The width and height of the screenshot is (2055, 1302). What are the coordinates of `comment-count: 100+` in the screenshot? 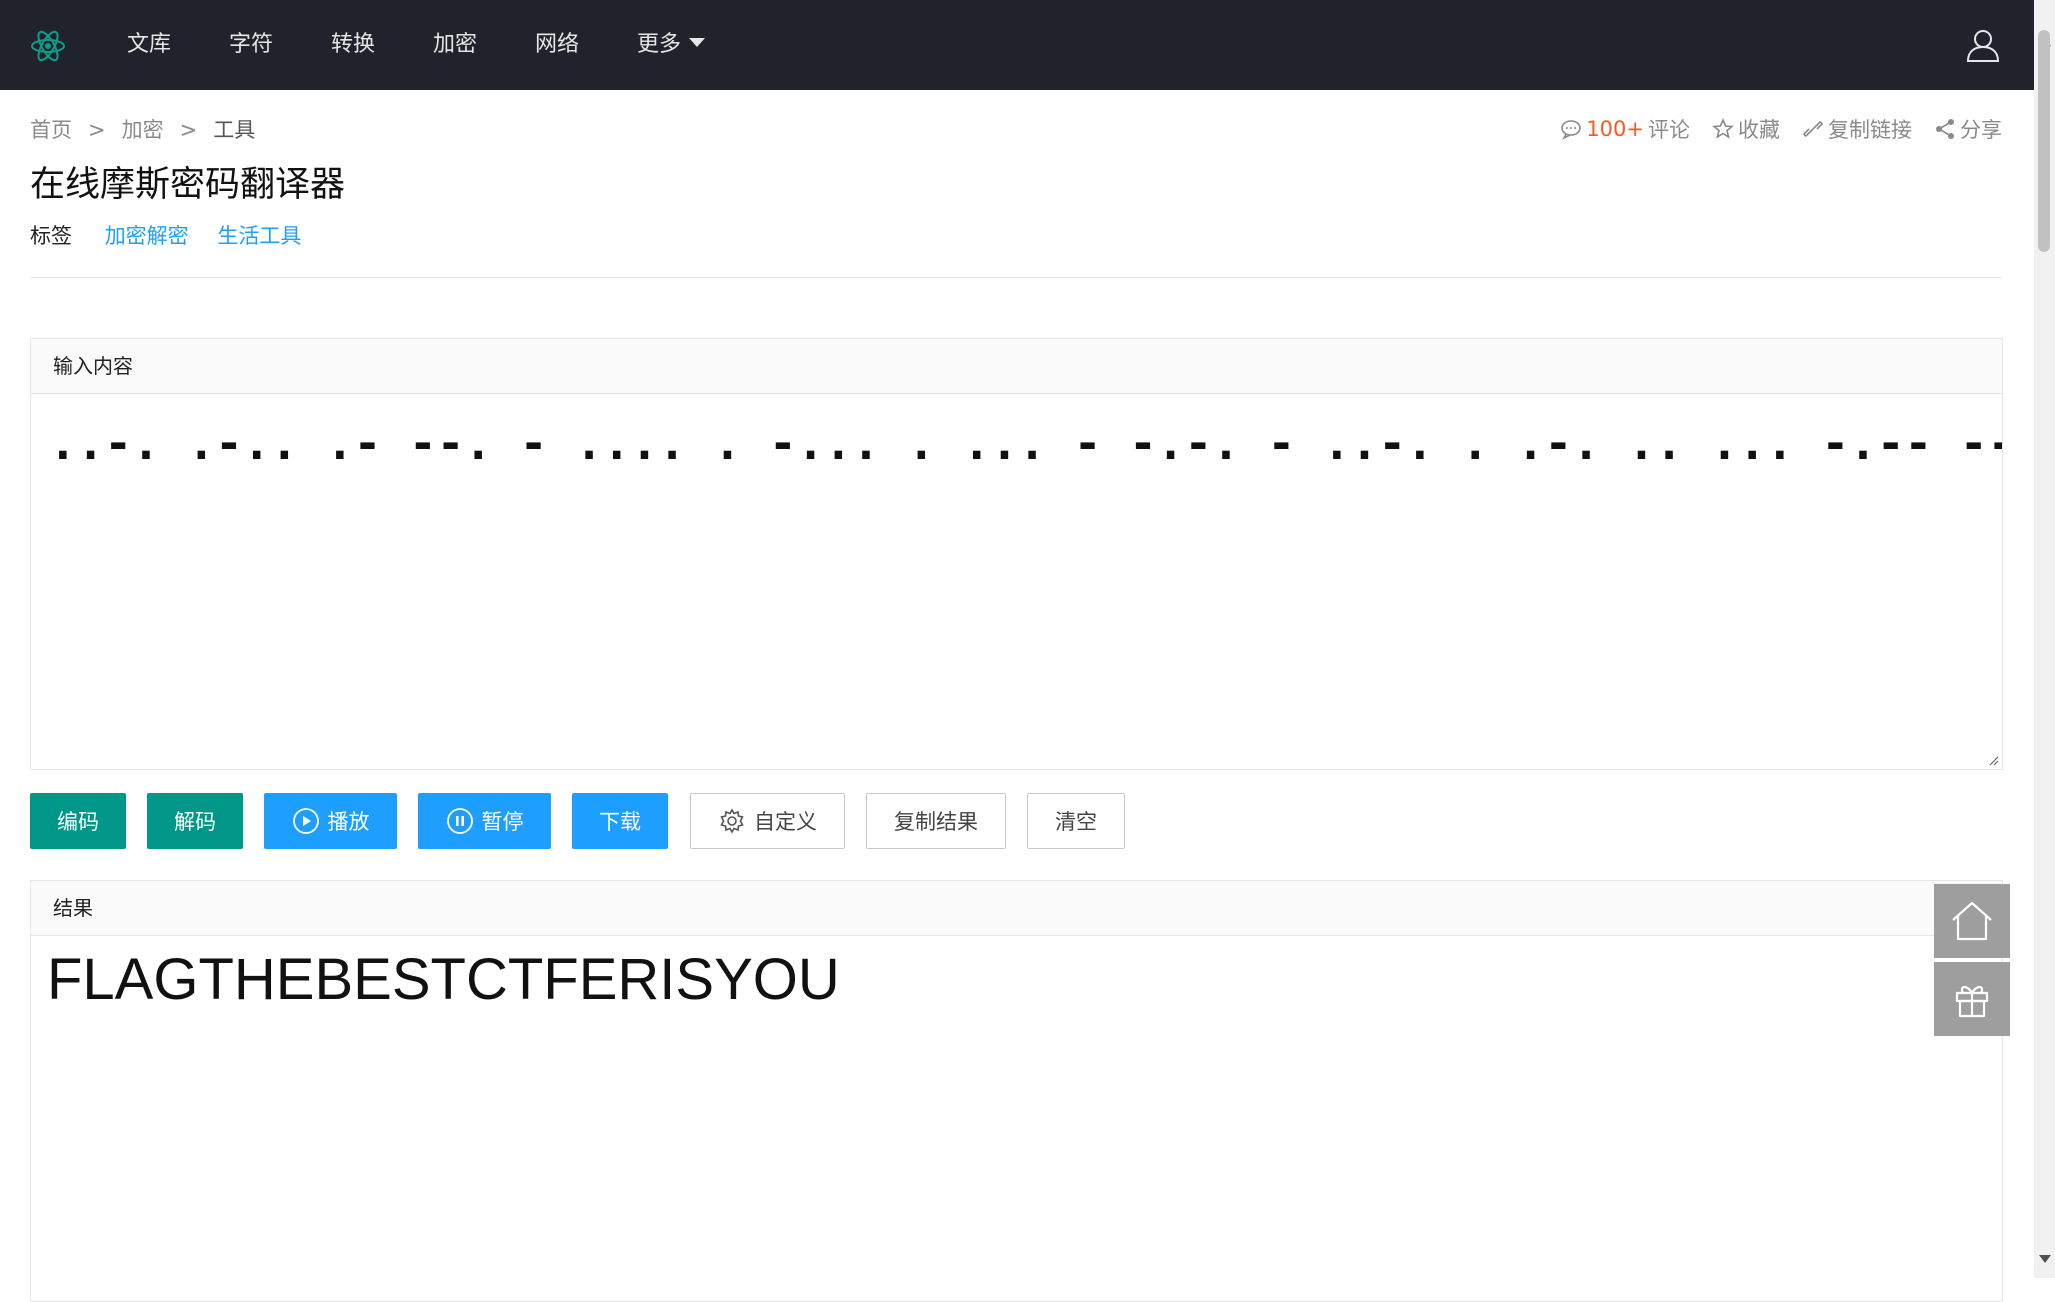 It's located at (1615, 129).